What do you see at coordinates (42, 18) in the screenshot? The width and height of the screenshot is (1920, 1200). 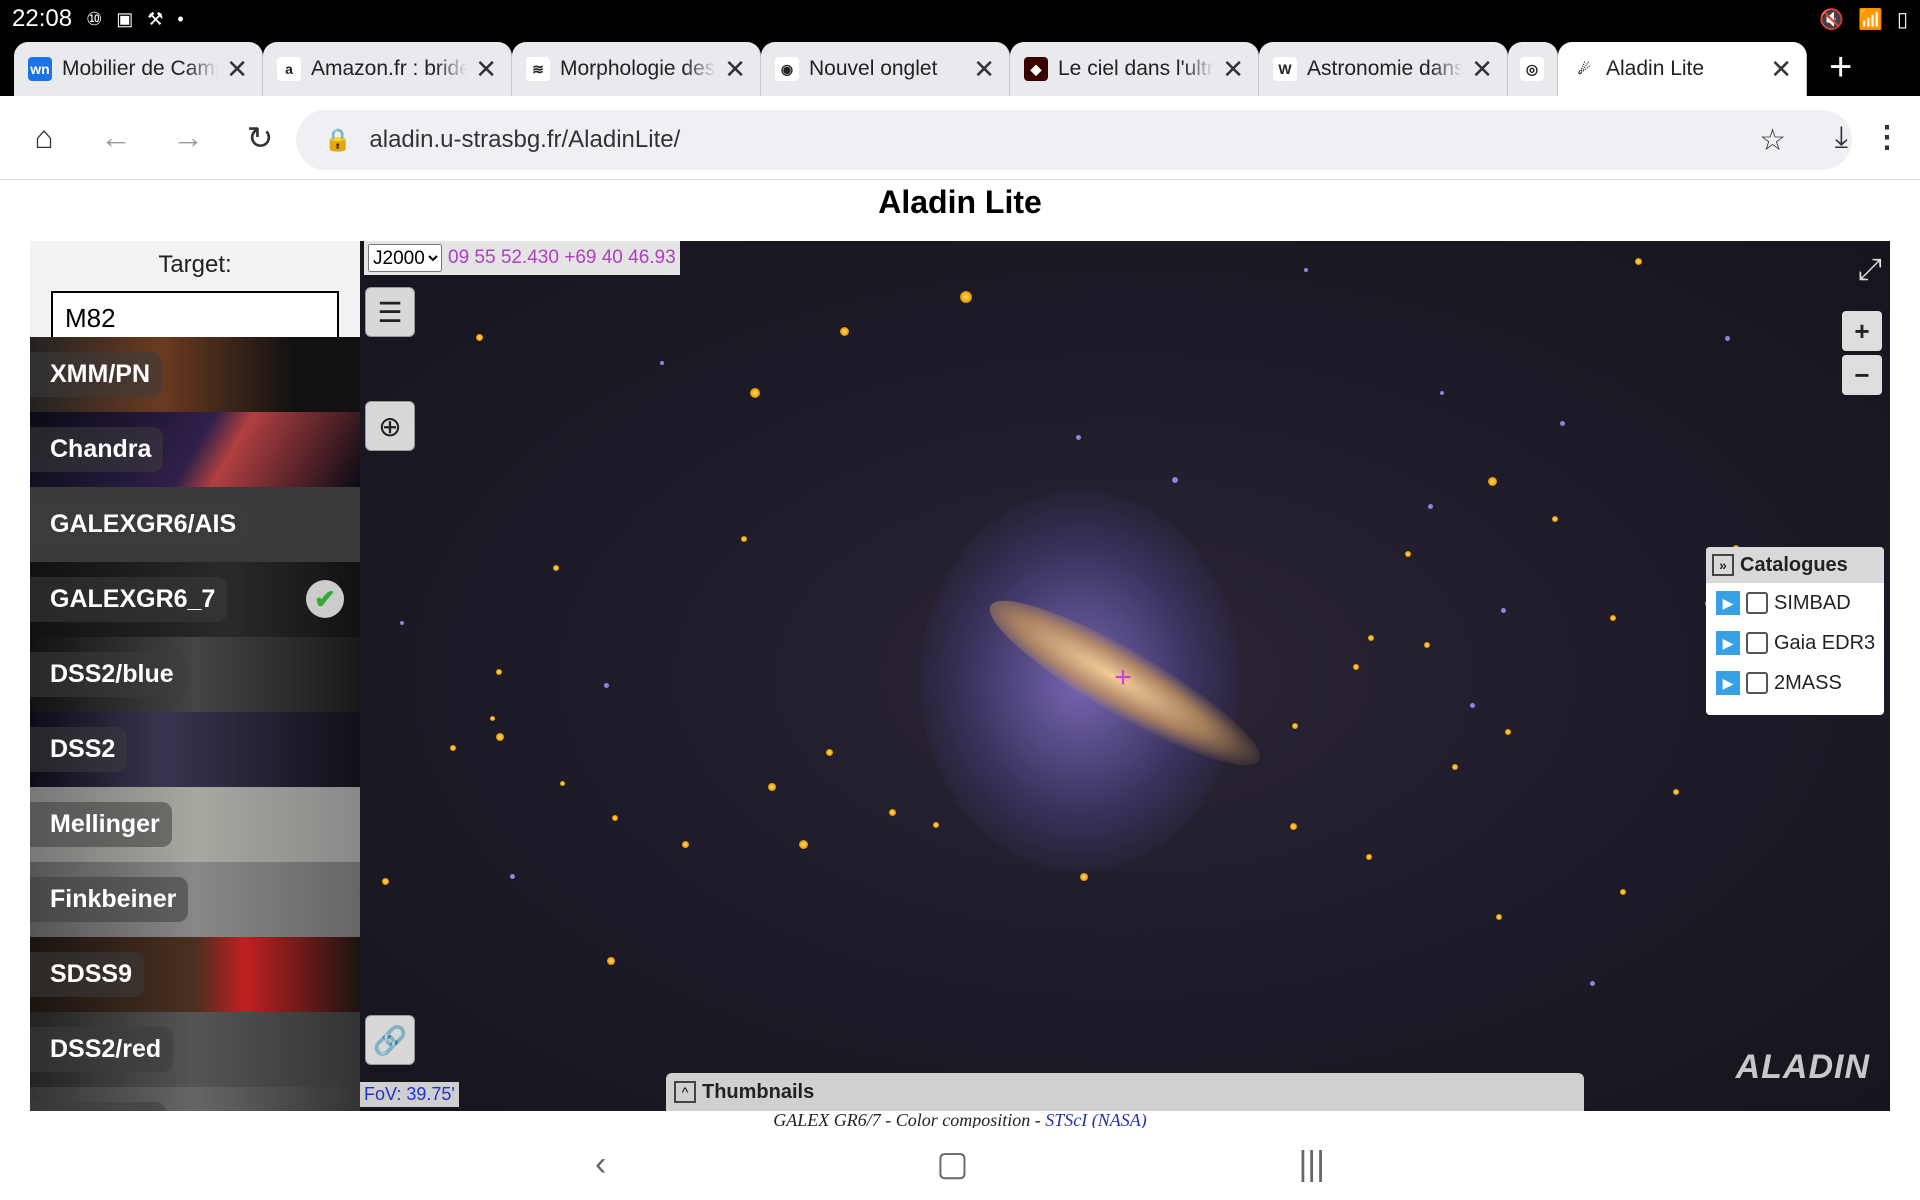 I see `clock: 22:08` at bounding box center [42, 18].